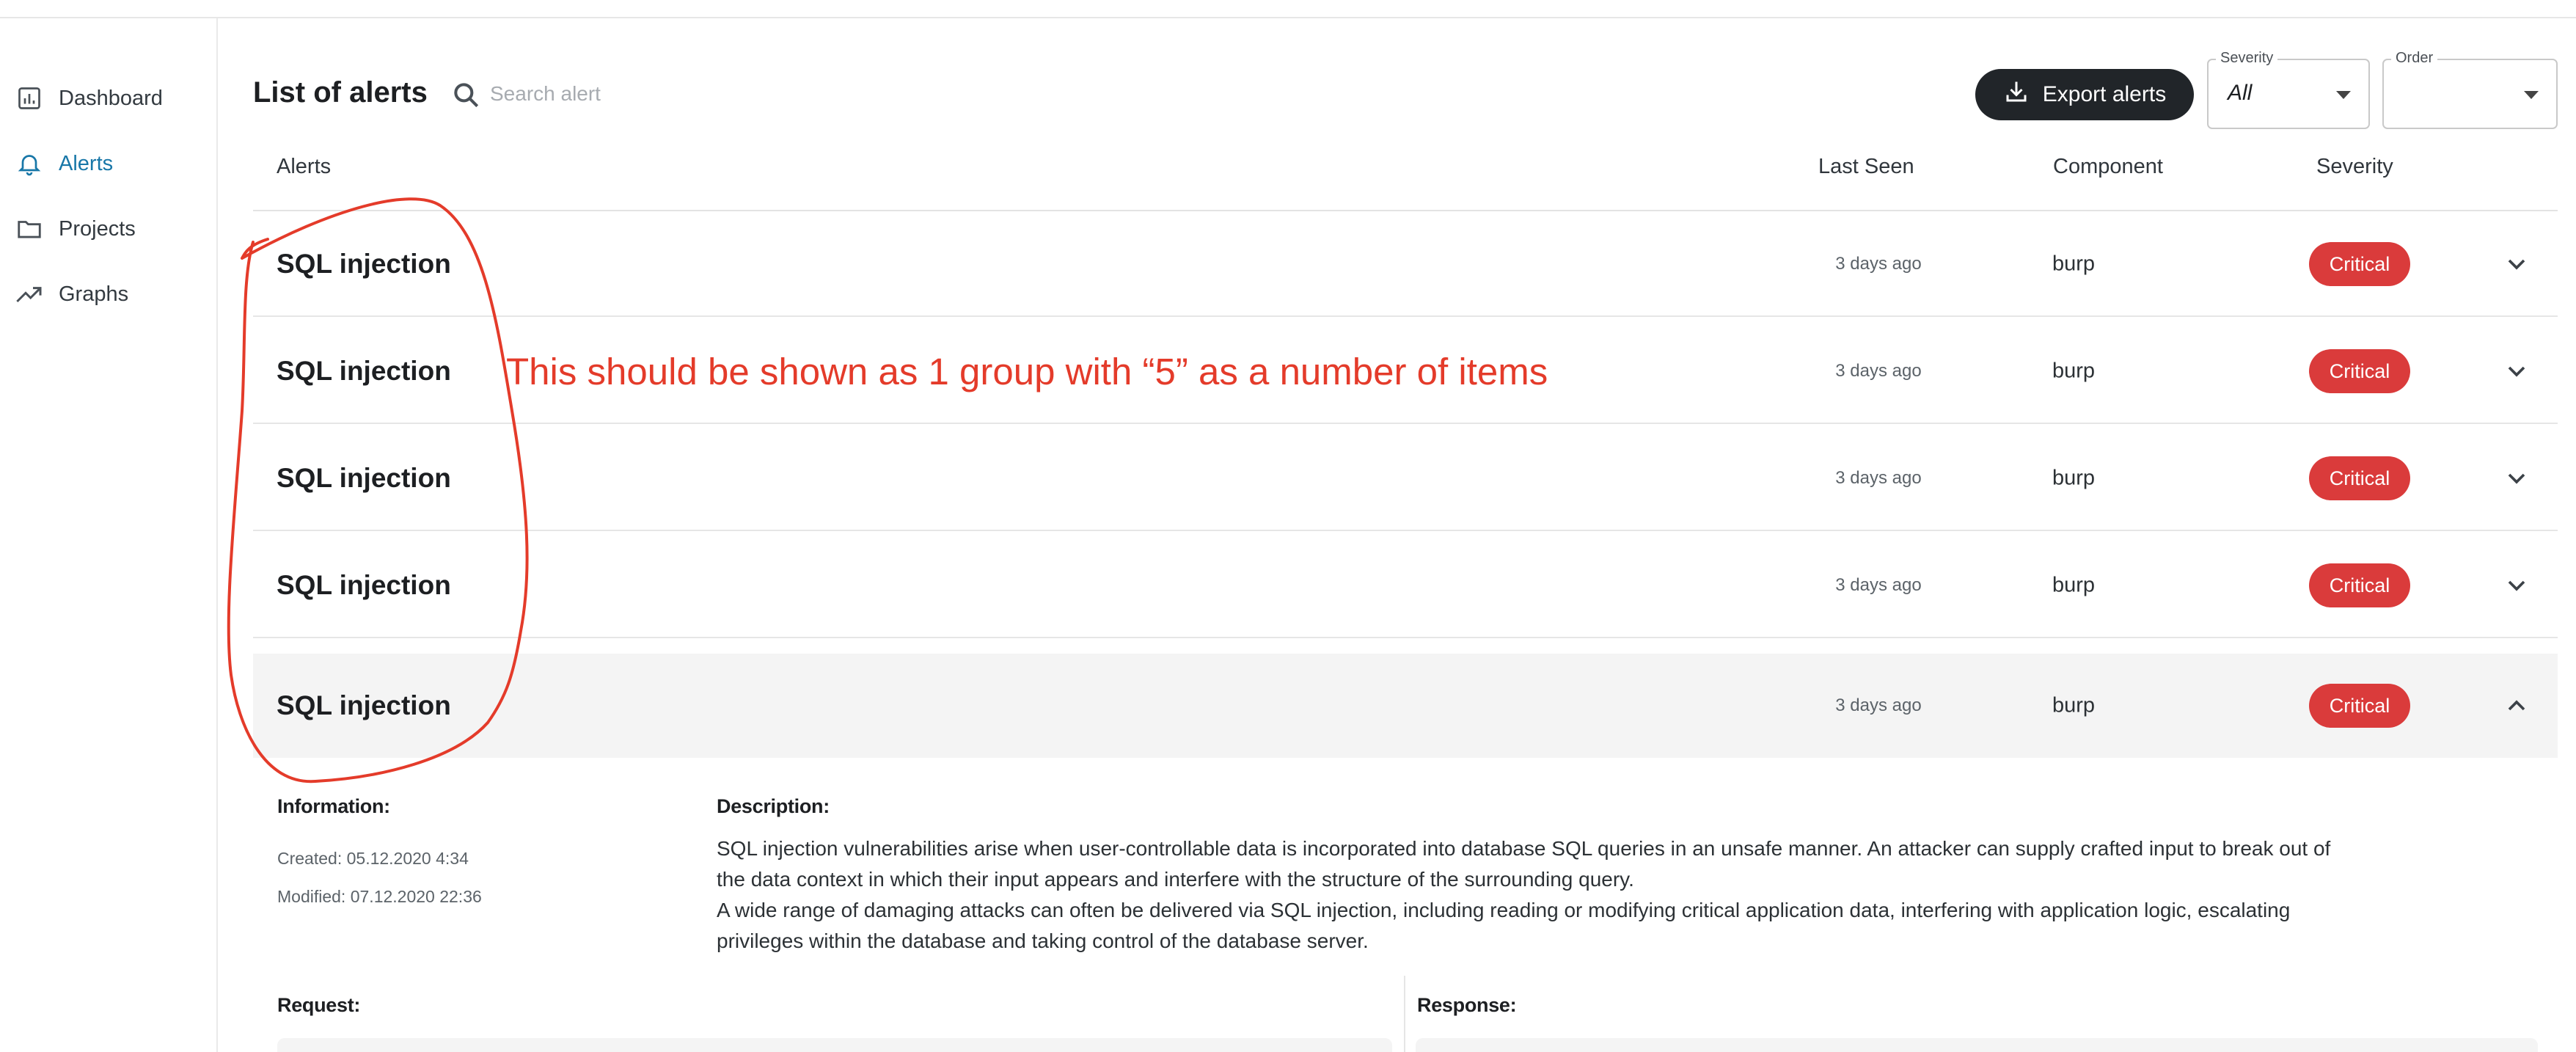  I want to click on description-label: Description:, so click(774, 806).